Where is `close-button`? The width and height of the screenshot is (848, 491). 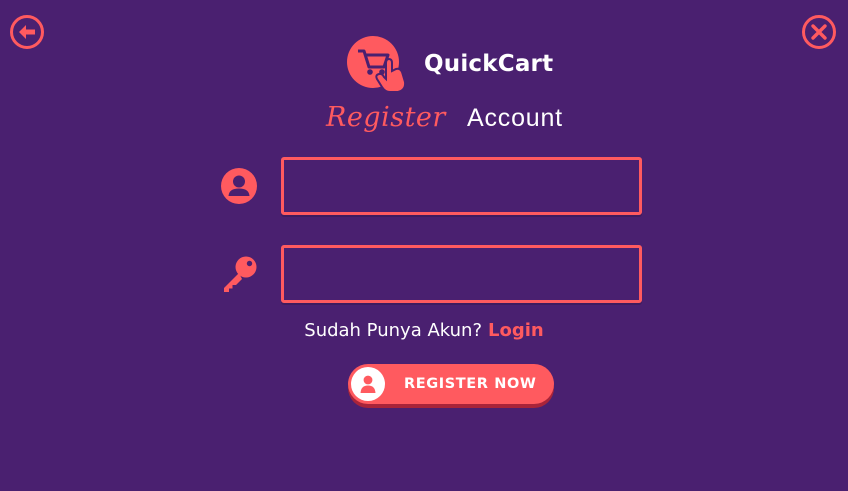 close-button is located at coordinates (818, 31).